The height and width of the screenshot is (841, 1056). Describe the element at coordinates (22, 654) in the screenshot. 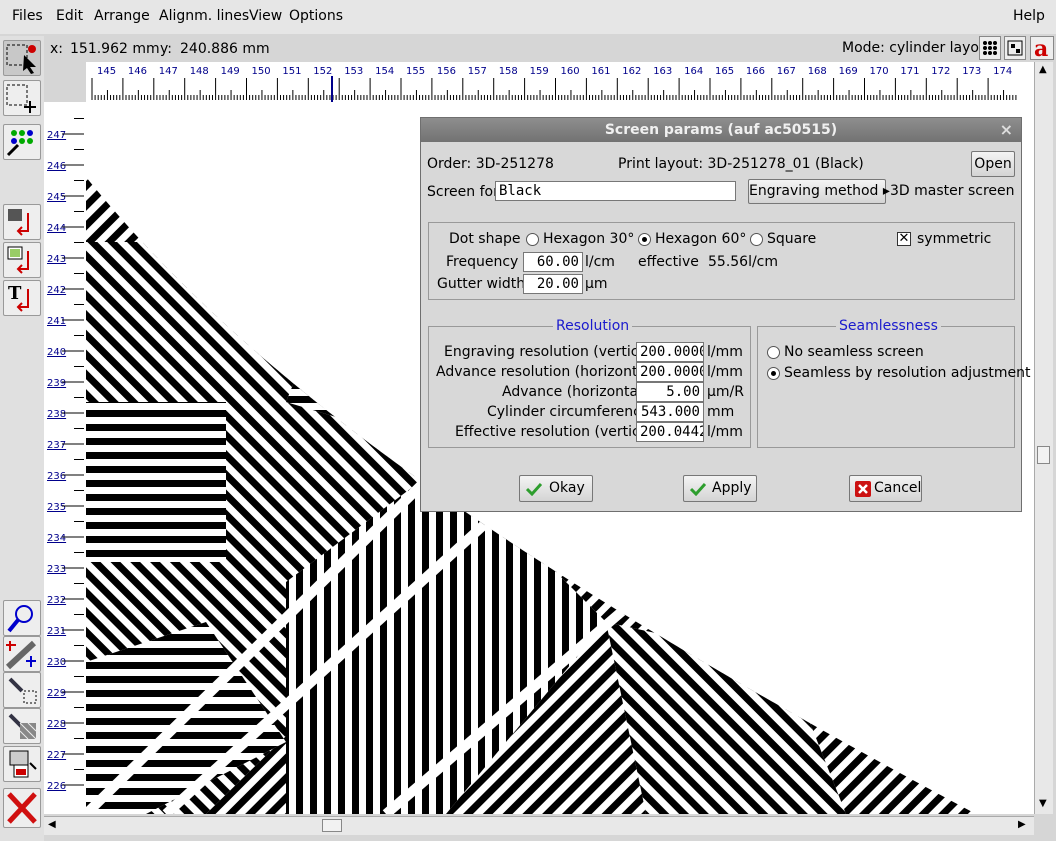

I see `measure-icon` at that location.